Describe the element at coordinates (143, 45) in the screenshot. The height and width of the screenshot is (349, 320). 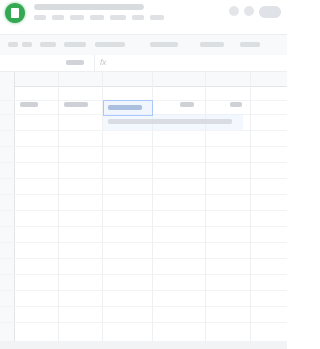
I see `toolbar` at that location.